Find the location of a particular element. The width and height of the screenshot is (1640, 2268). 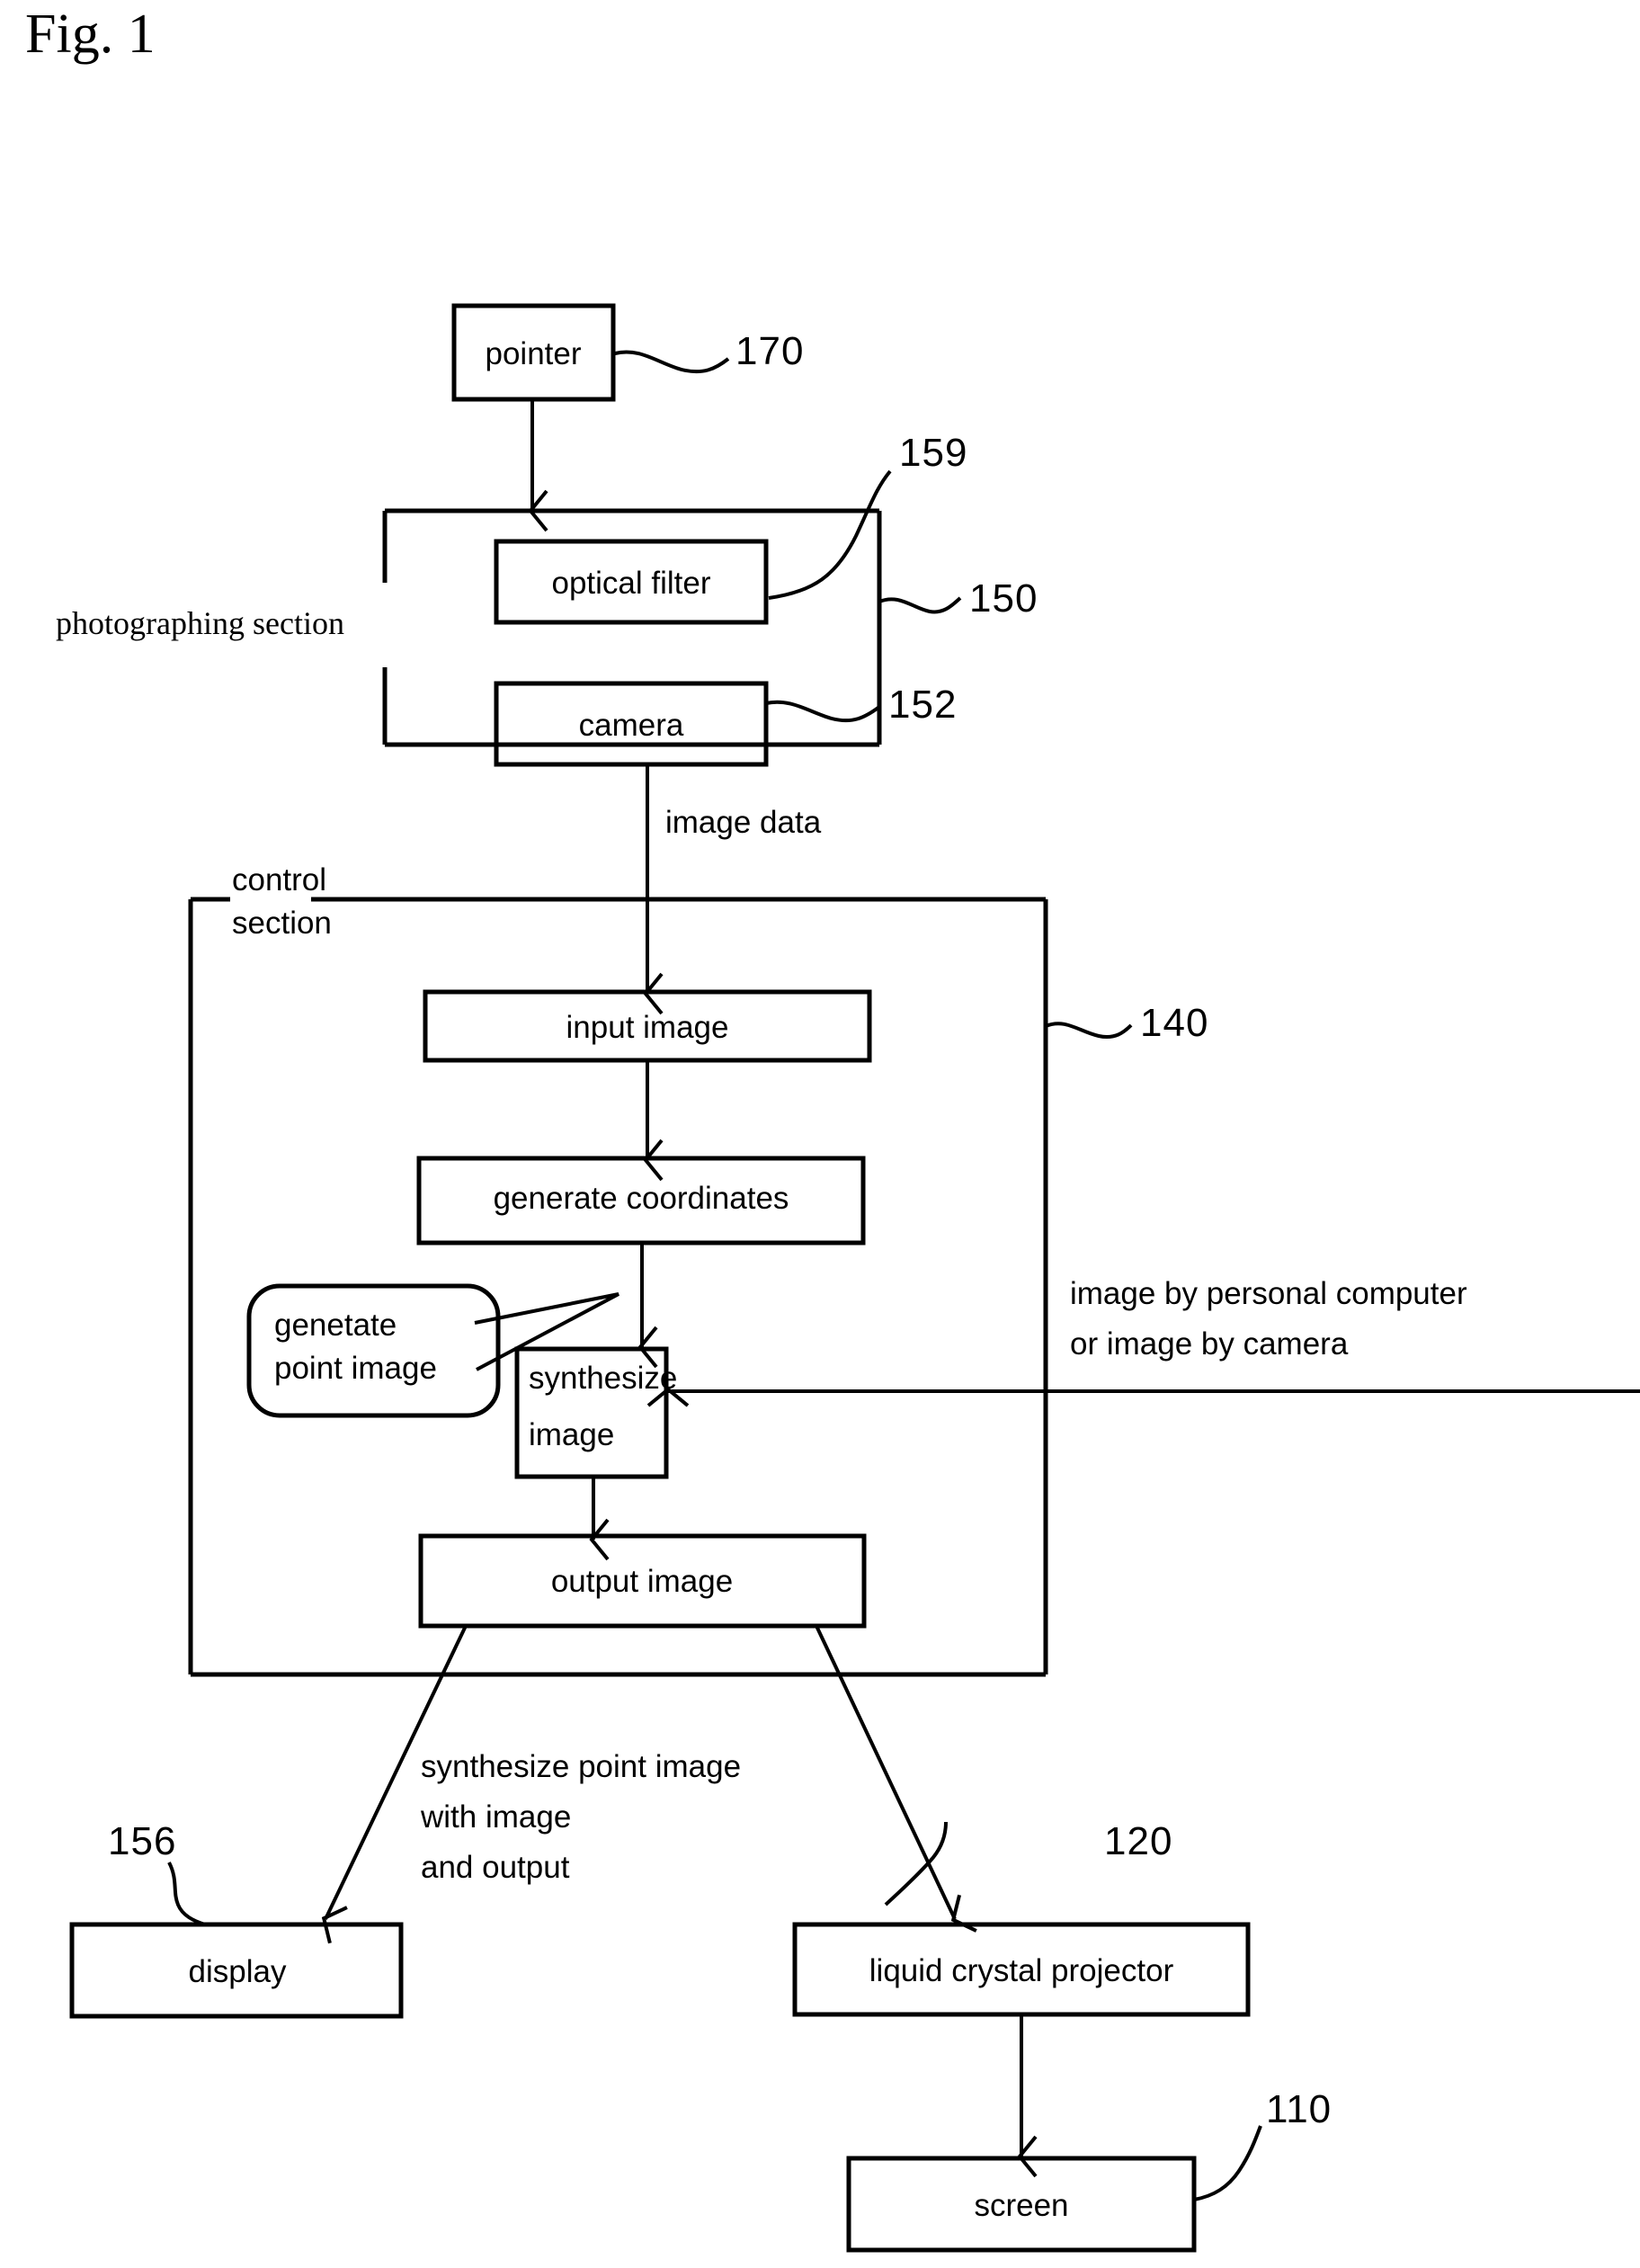

synthesize-image-box-label-line1: synthesize is located at coordinates (603, 1379).